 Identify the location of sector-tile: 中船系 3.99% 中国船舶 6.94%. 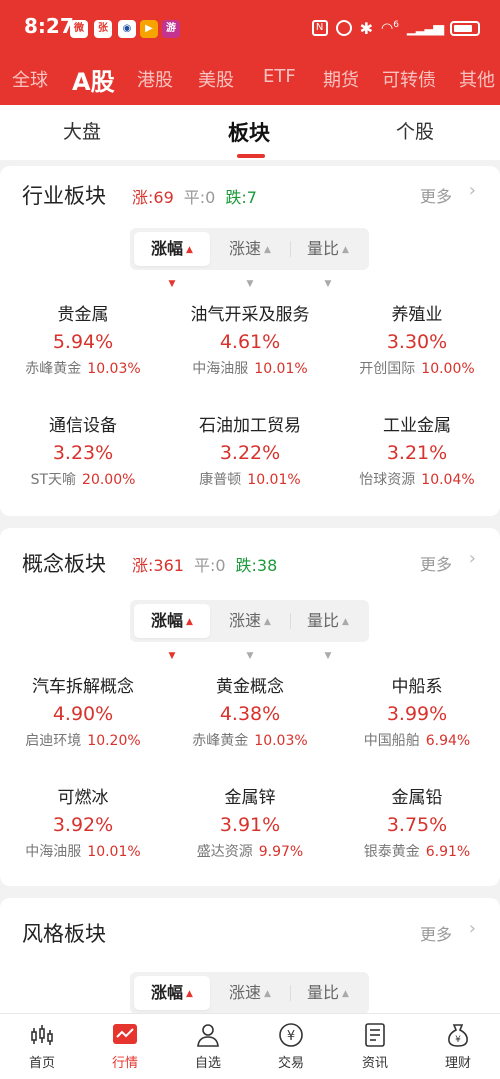
(417, 711).